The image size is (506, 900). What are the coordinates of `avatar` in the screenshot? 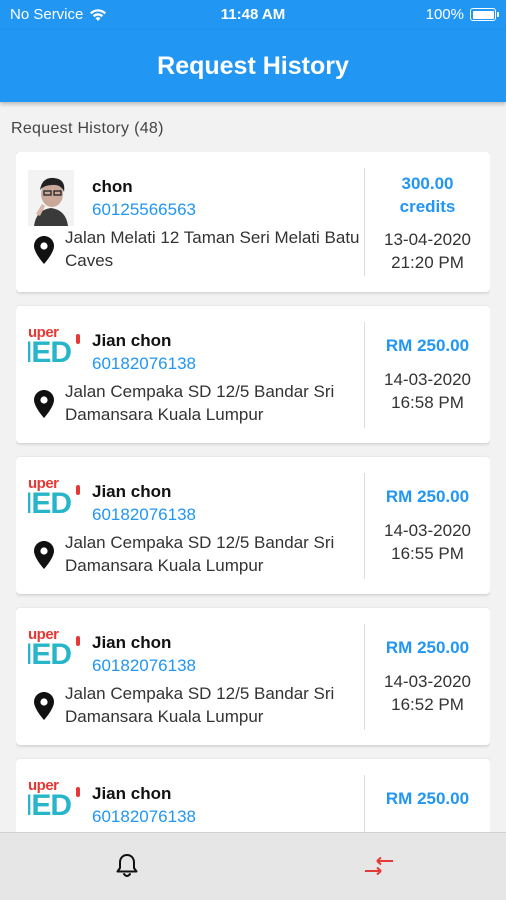 It's located at (51, 198).